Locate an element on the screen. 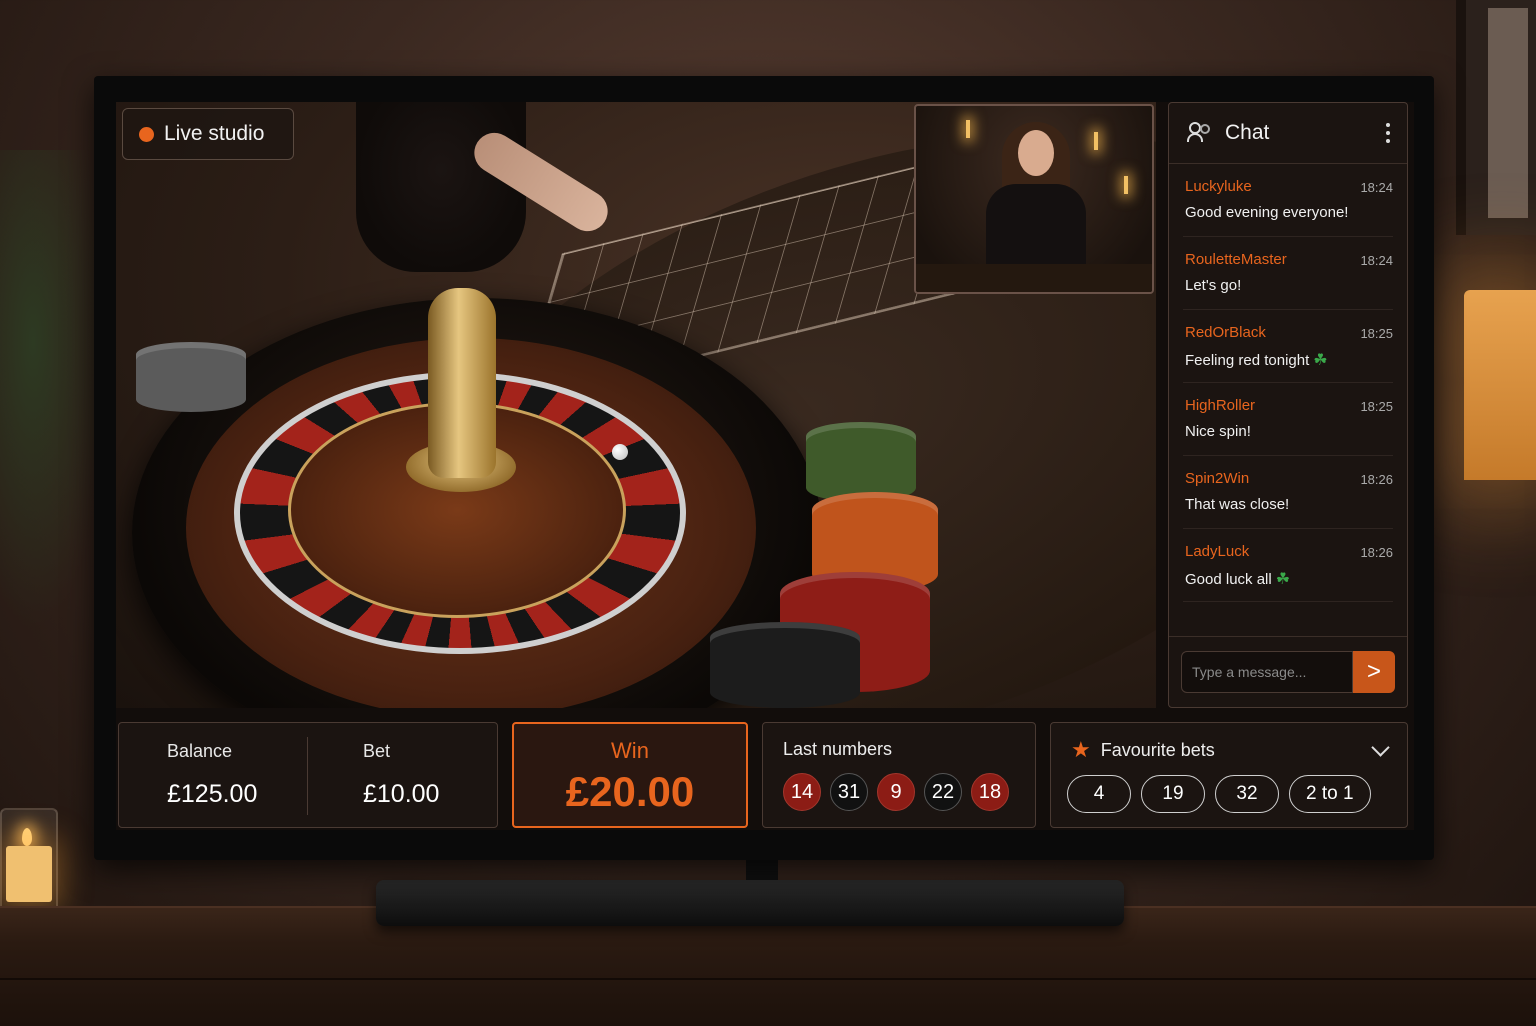  chat-message: Spin2Win 18:26 That was close! is located at coordinates (1288, 492).